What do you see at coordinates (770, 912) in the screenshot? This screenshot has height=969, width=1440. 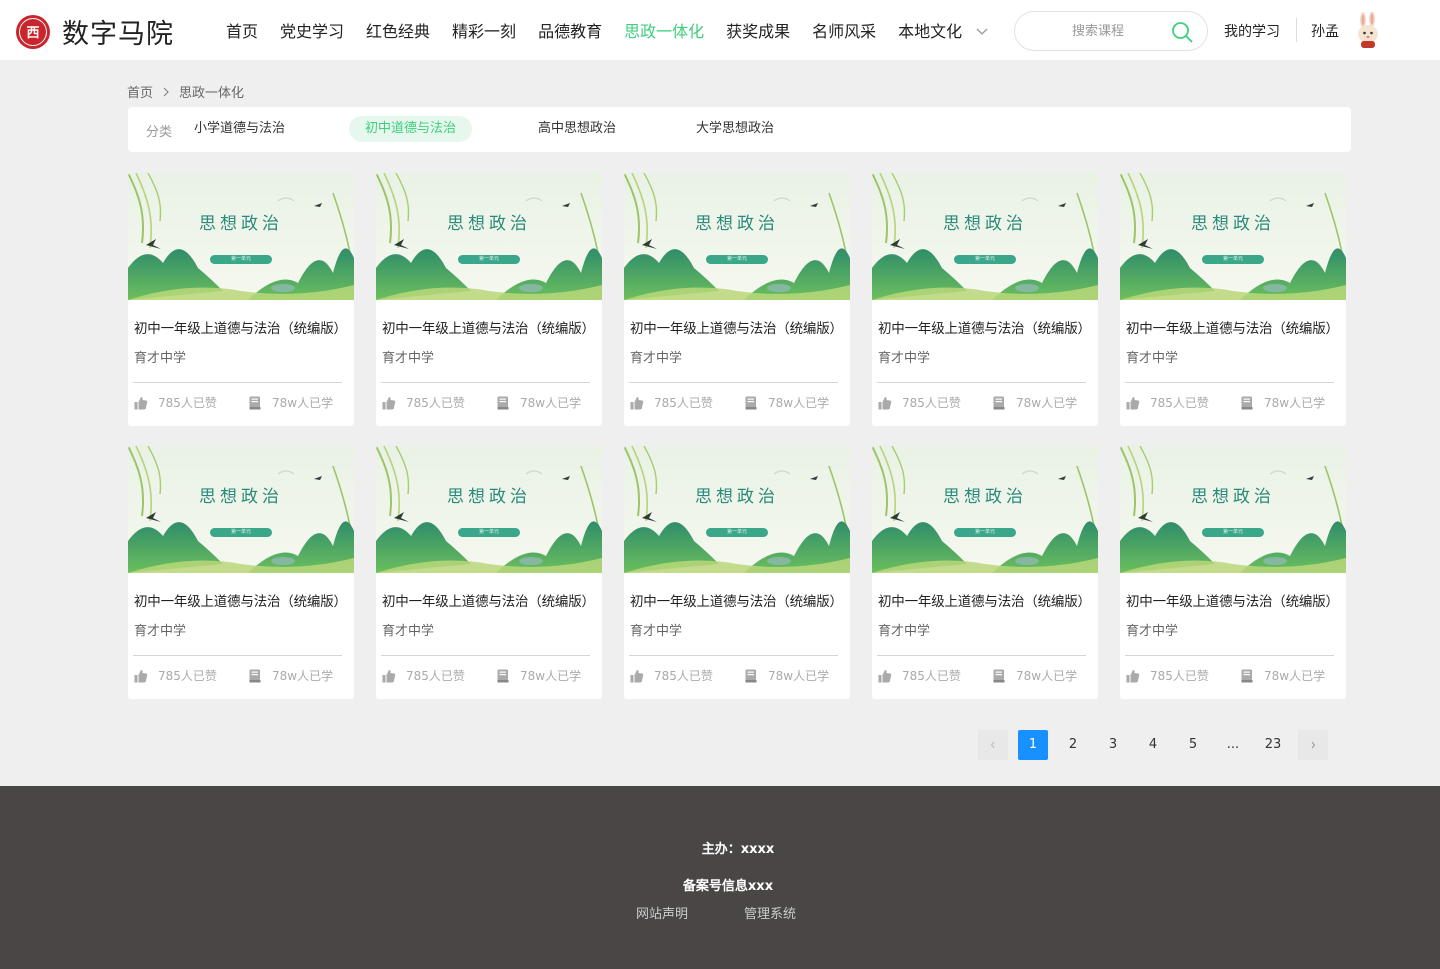 I see `footer-link-1: 管理系统` at bounding box center [770, 912].